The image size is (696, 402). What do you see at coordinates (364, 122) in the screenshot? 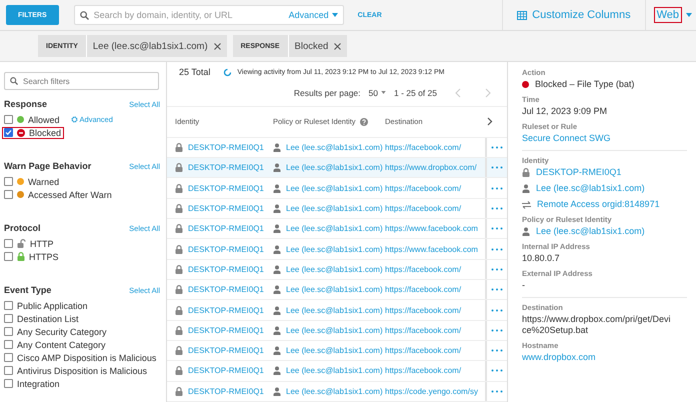
I see `help-icon` at bounding box center [364, 122].